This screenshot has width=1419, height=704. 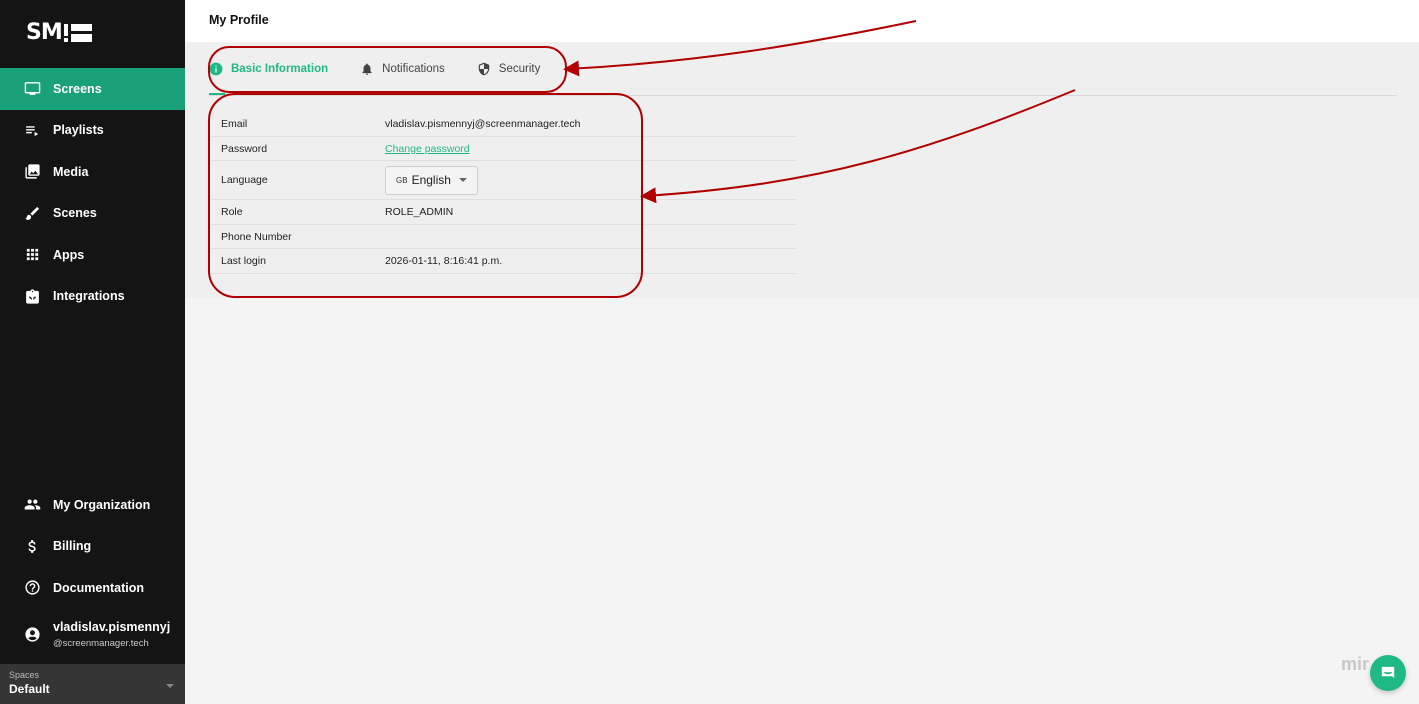 I want to click on language-value: English, so click(x=431, y=180).